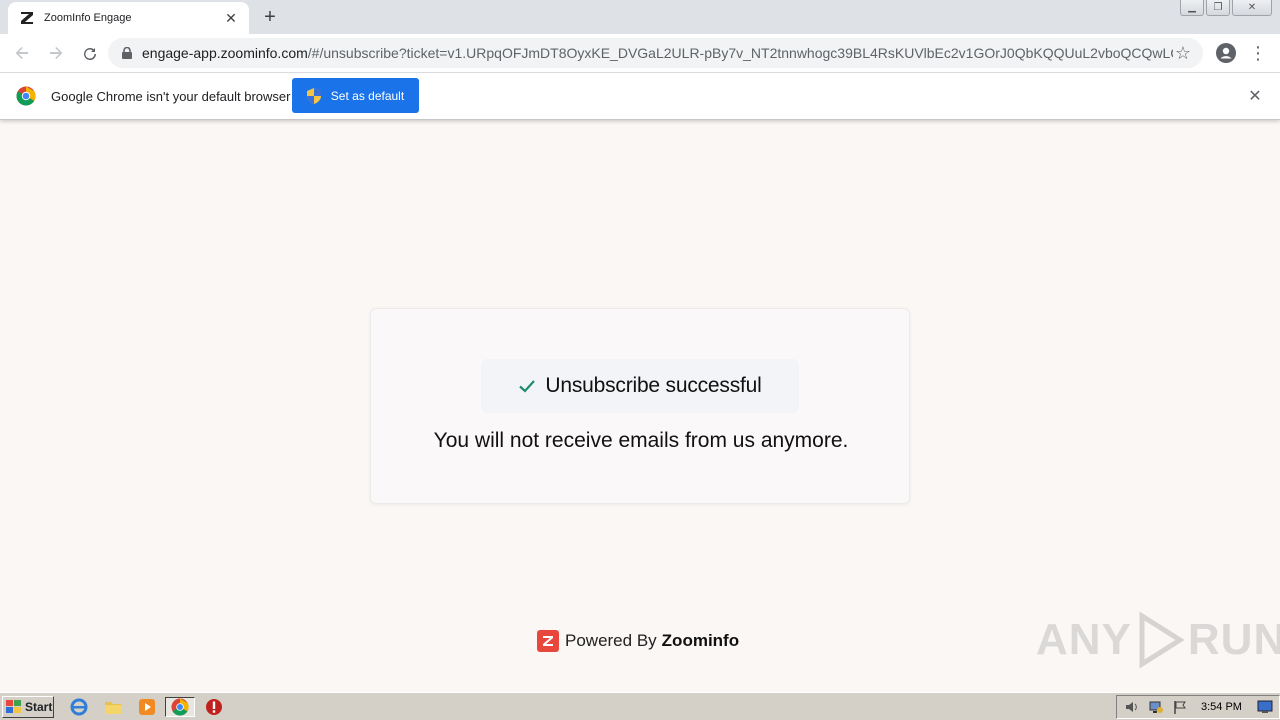  Describe the element at coordinates (180, 707) in the screenshot. I see `chrome-taskbar-icon` at that location.